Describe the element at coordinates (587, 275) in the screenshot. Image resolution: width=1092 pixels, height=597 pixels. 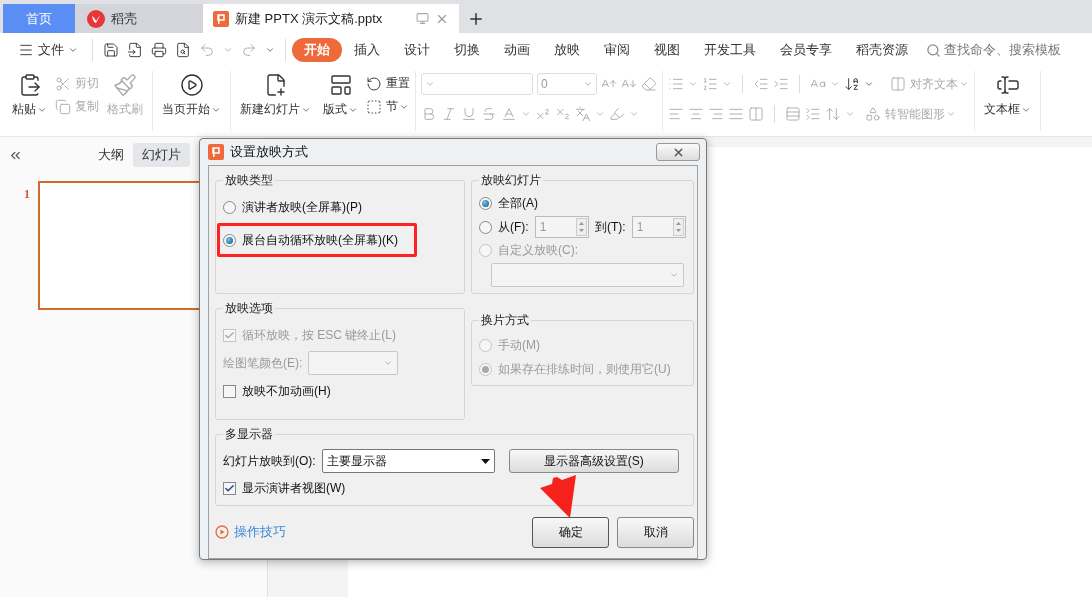
I see `dropdown-field` at that location.